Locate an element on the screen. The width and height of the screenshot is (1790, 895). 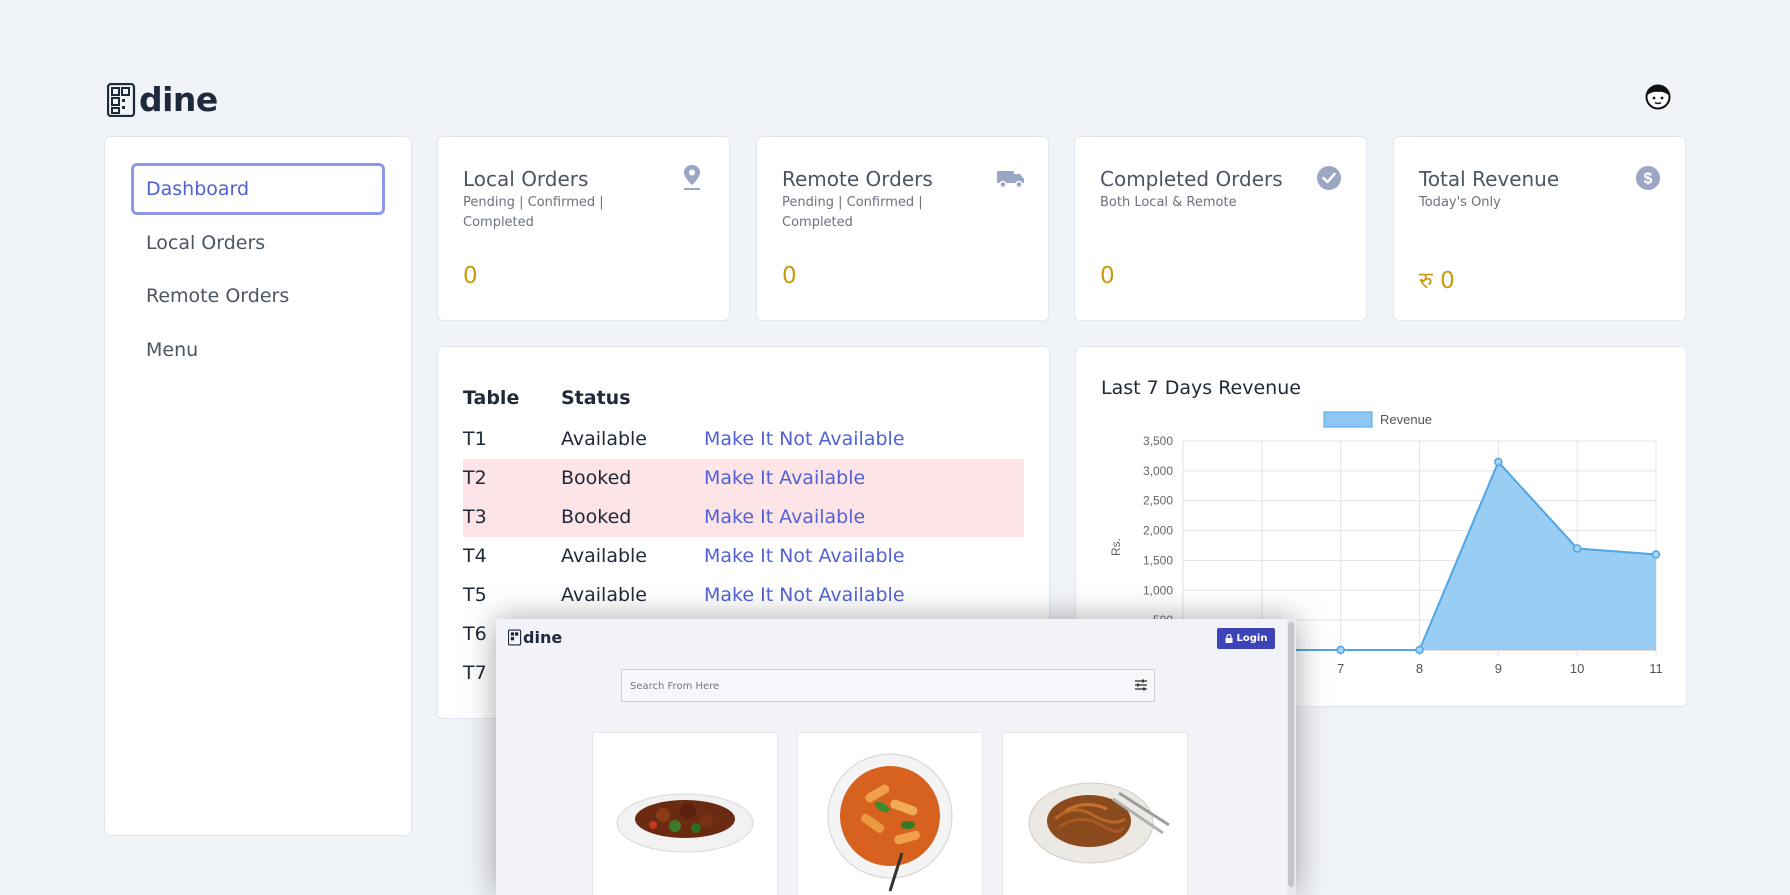
y-tick-label: 3,500 is located at coordinates (1158, 441).